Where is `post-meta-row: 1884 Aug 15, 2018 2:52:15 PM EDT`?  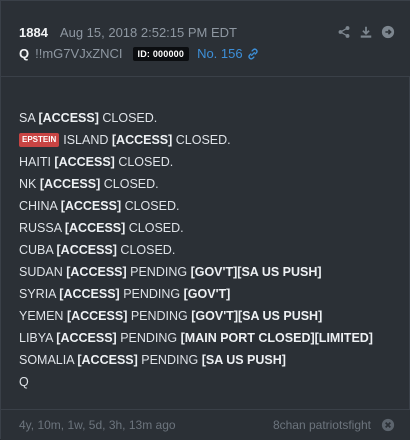
post-meta-row: 1884 Aug 15, 2018 2:52:15 PM EDT is located at coordinates (128, 32).